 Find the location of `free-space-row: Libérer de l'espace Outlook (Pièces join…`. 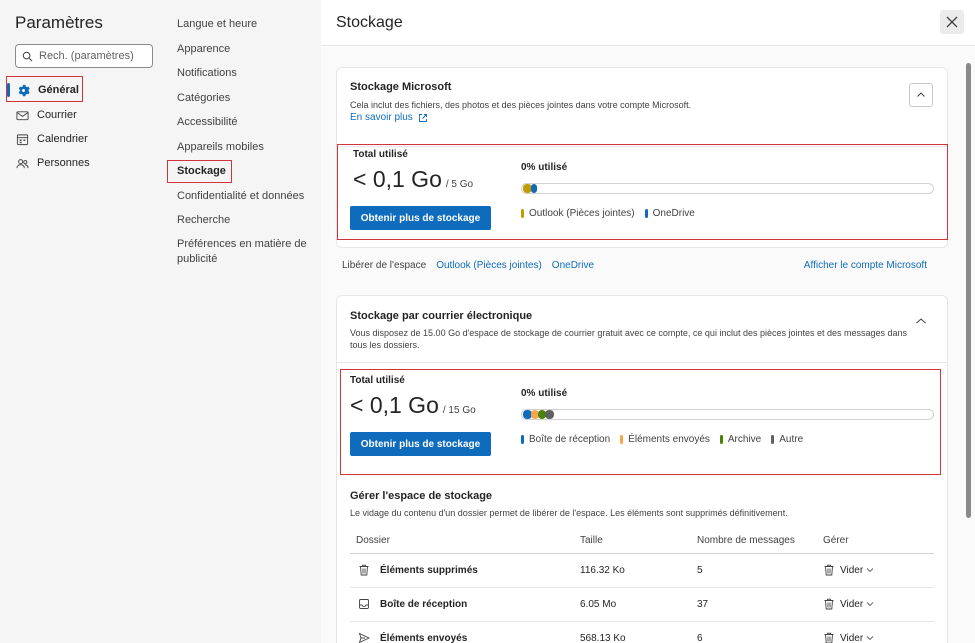

free-space-row: Libérer de l'espace Outlook (Pièces join… is located at coordinates (639, 265).